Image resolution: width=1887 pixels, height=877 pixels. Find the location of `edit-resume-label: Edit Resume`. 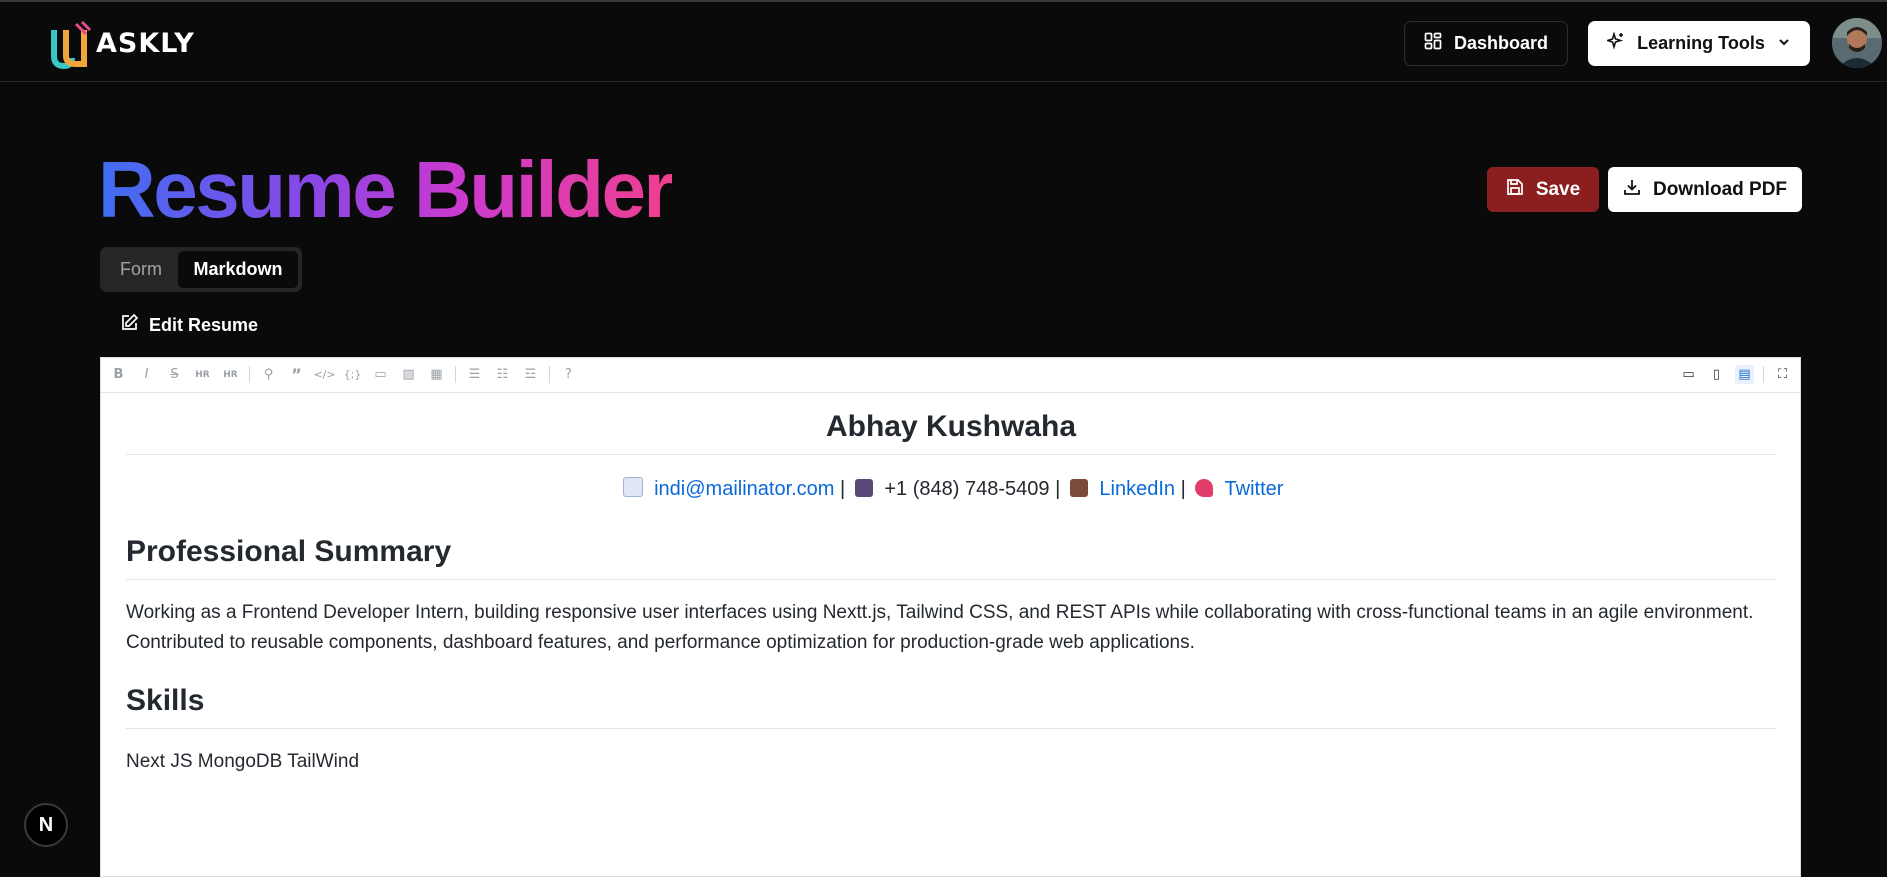

edit-resume-label: Edit Resume is located at coordinates (204, 324).